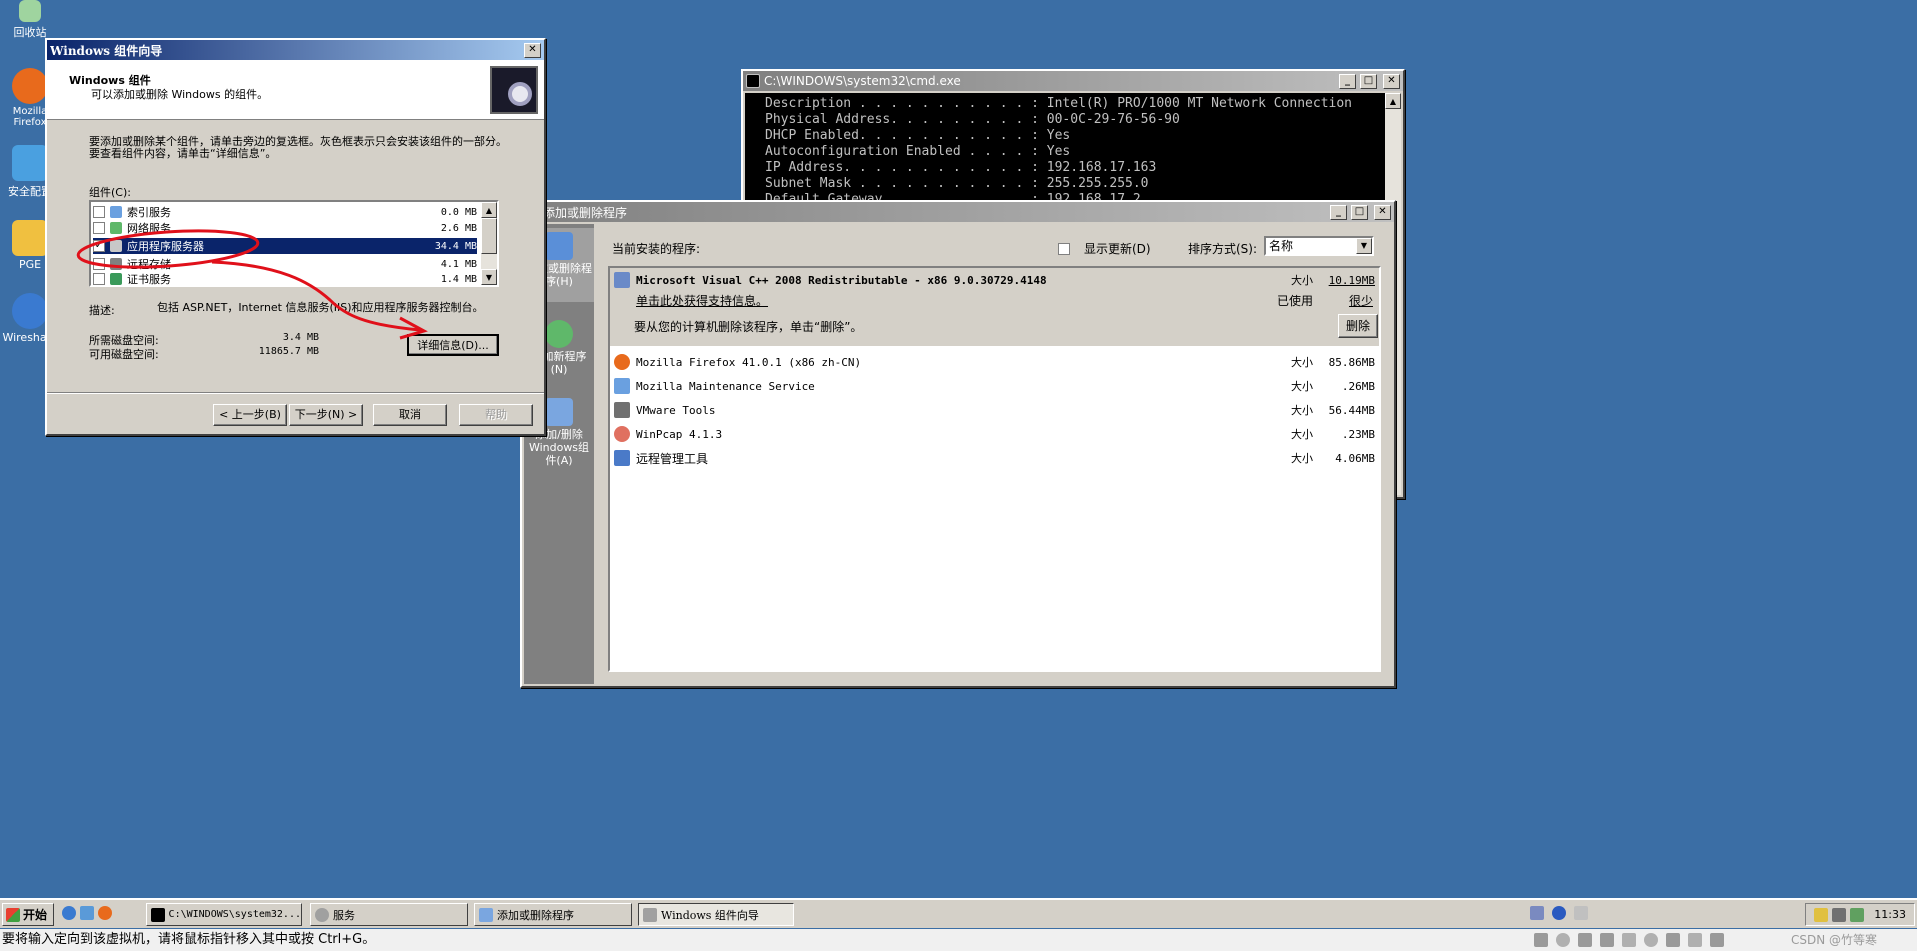 The image size is (1917, 951). Describe the element at coordinates (1104, 248) in the screenshot. I see `show-updates-checkbox: 显示更新(D)` at that location.